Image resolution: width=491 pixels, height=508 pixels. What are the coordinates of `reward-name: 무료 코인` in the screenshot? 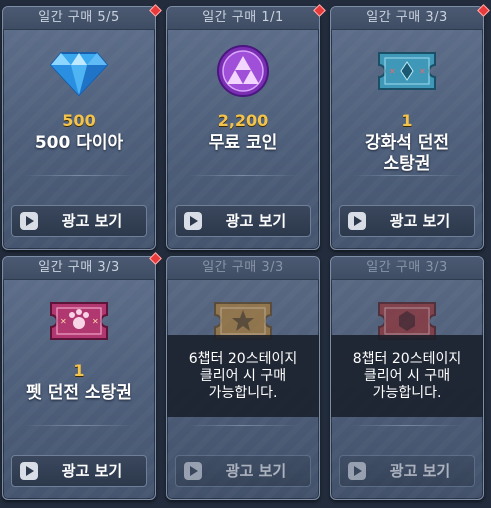 It's located at (243, 143).